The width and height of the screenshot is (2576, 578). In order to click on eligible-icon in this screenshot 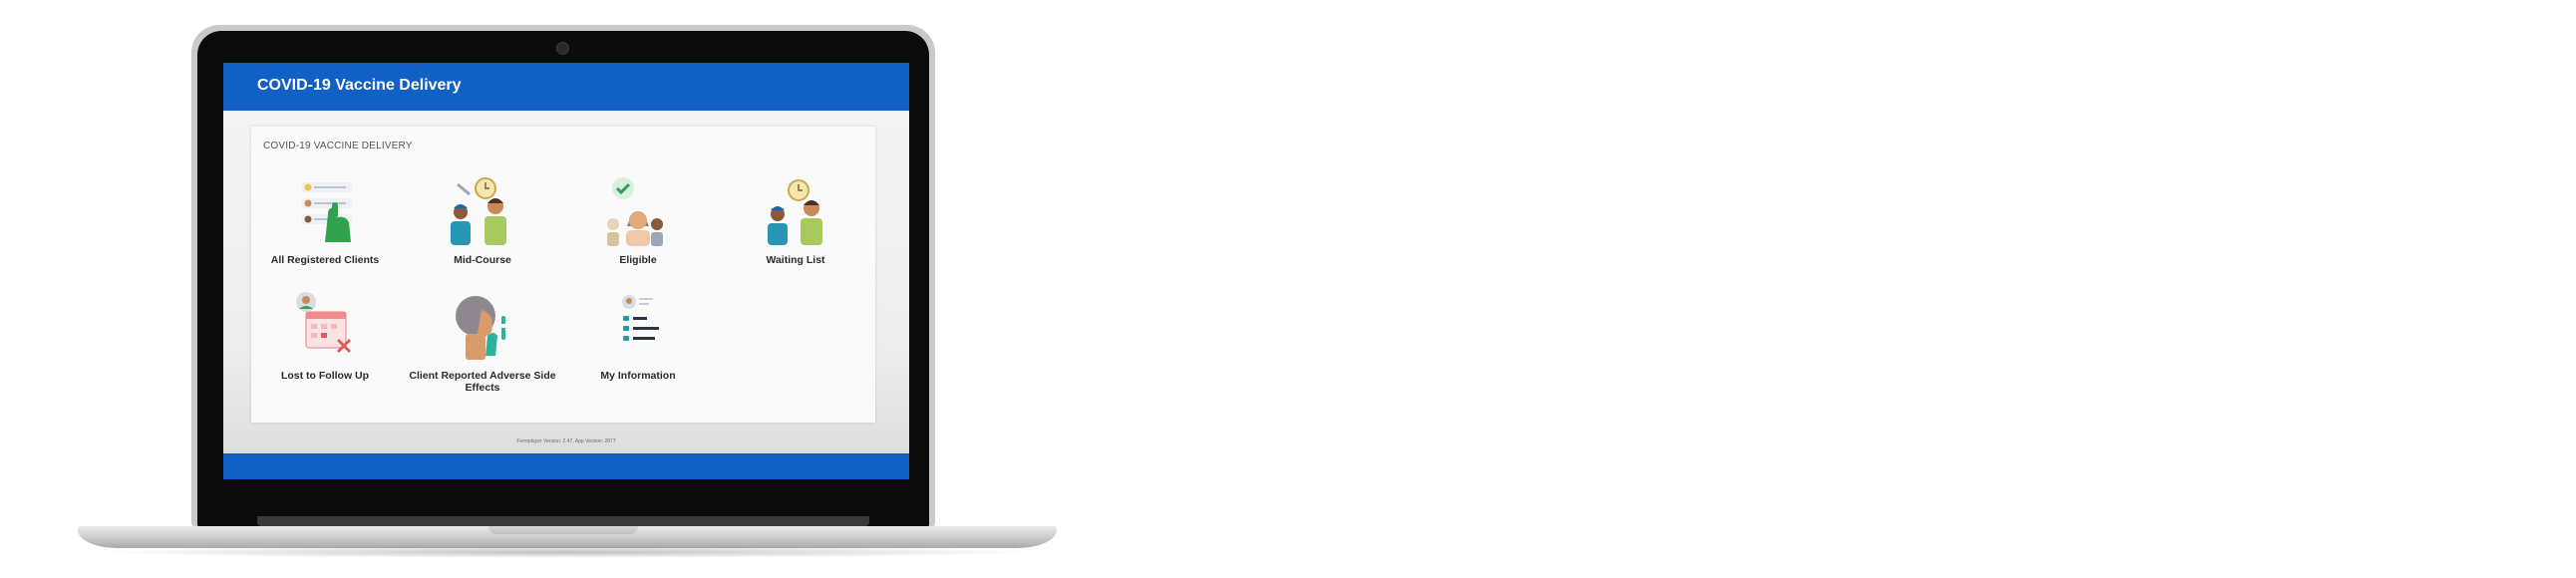, I will do `click(635, 212)`.